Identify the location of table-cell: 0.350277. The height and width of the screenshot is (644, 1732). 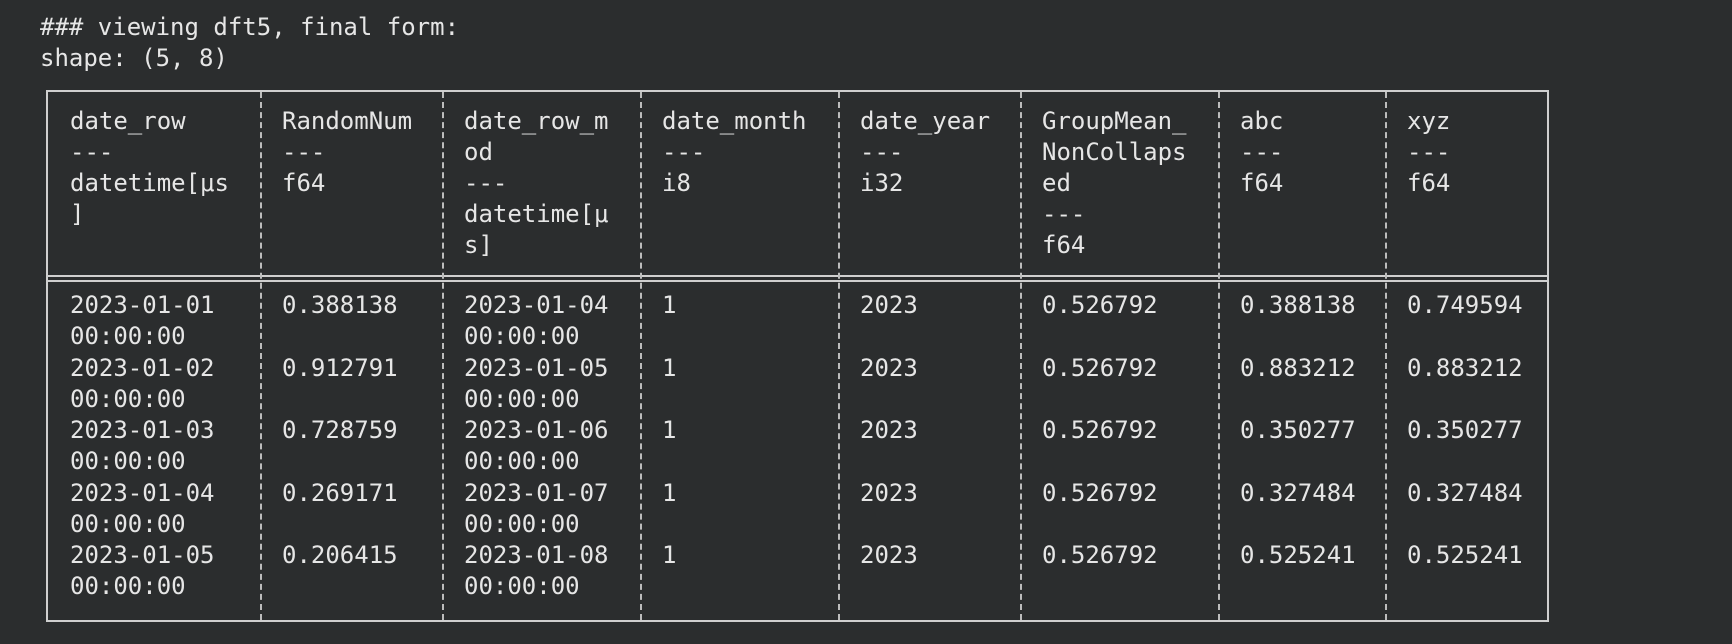
(1465, 430).